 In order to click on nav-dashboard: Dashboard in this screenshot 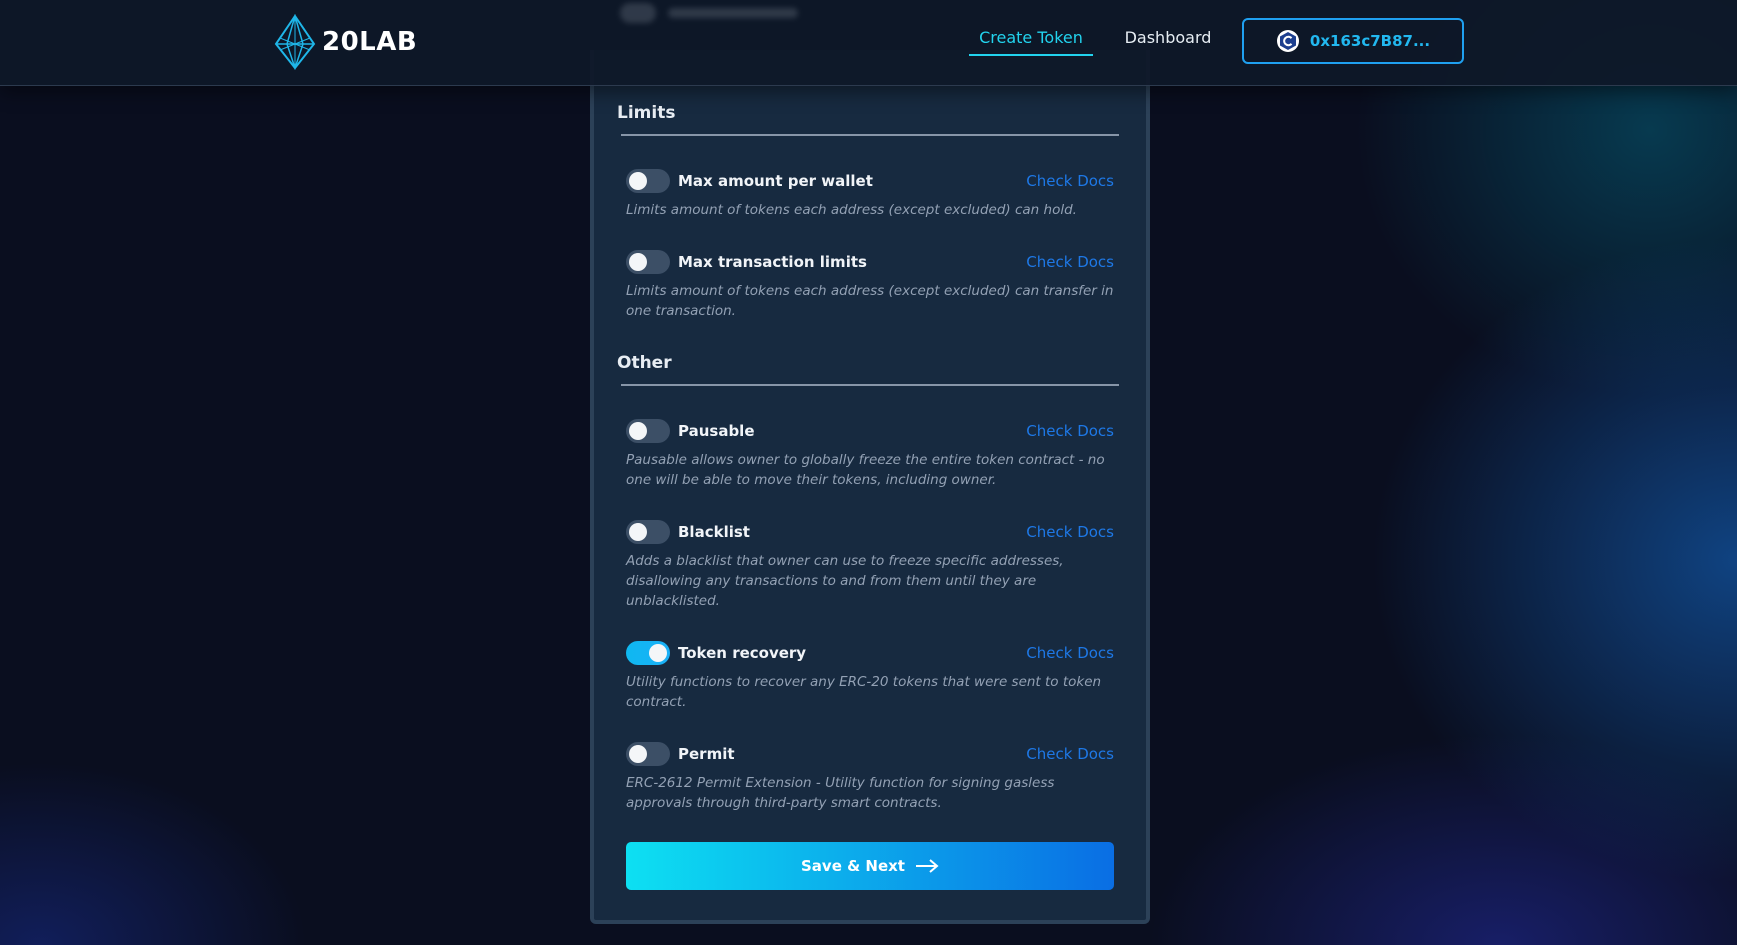, I will do `click(1168, 41)`.